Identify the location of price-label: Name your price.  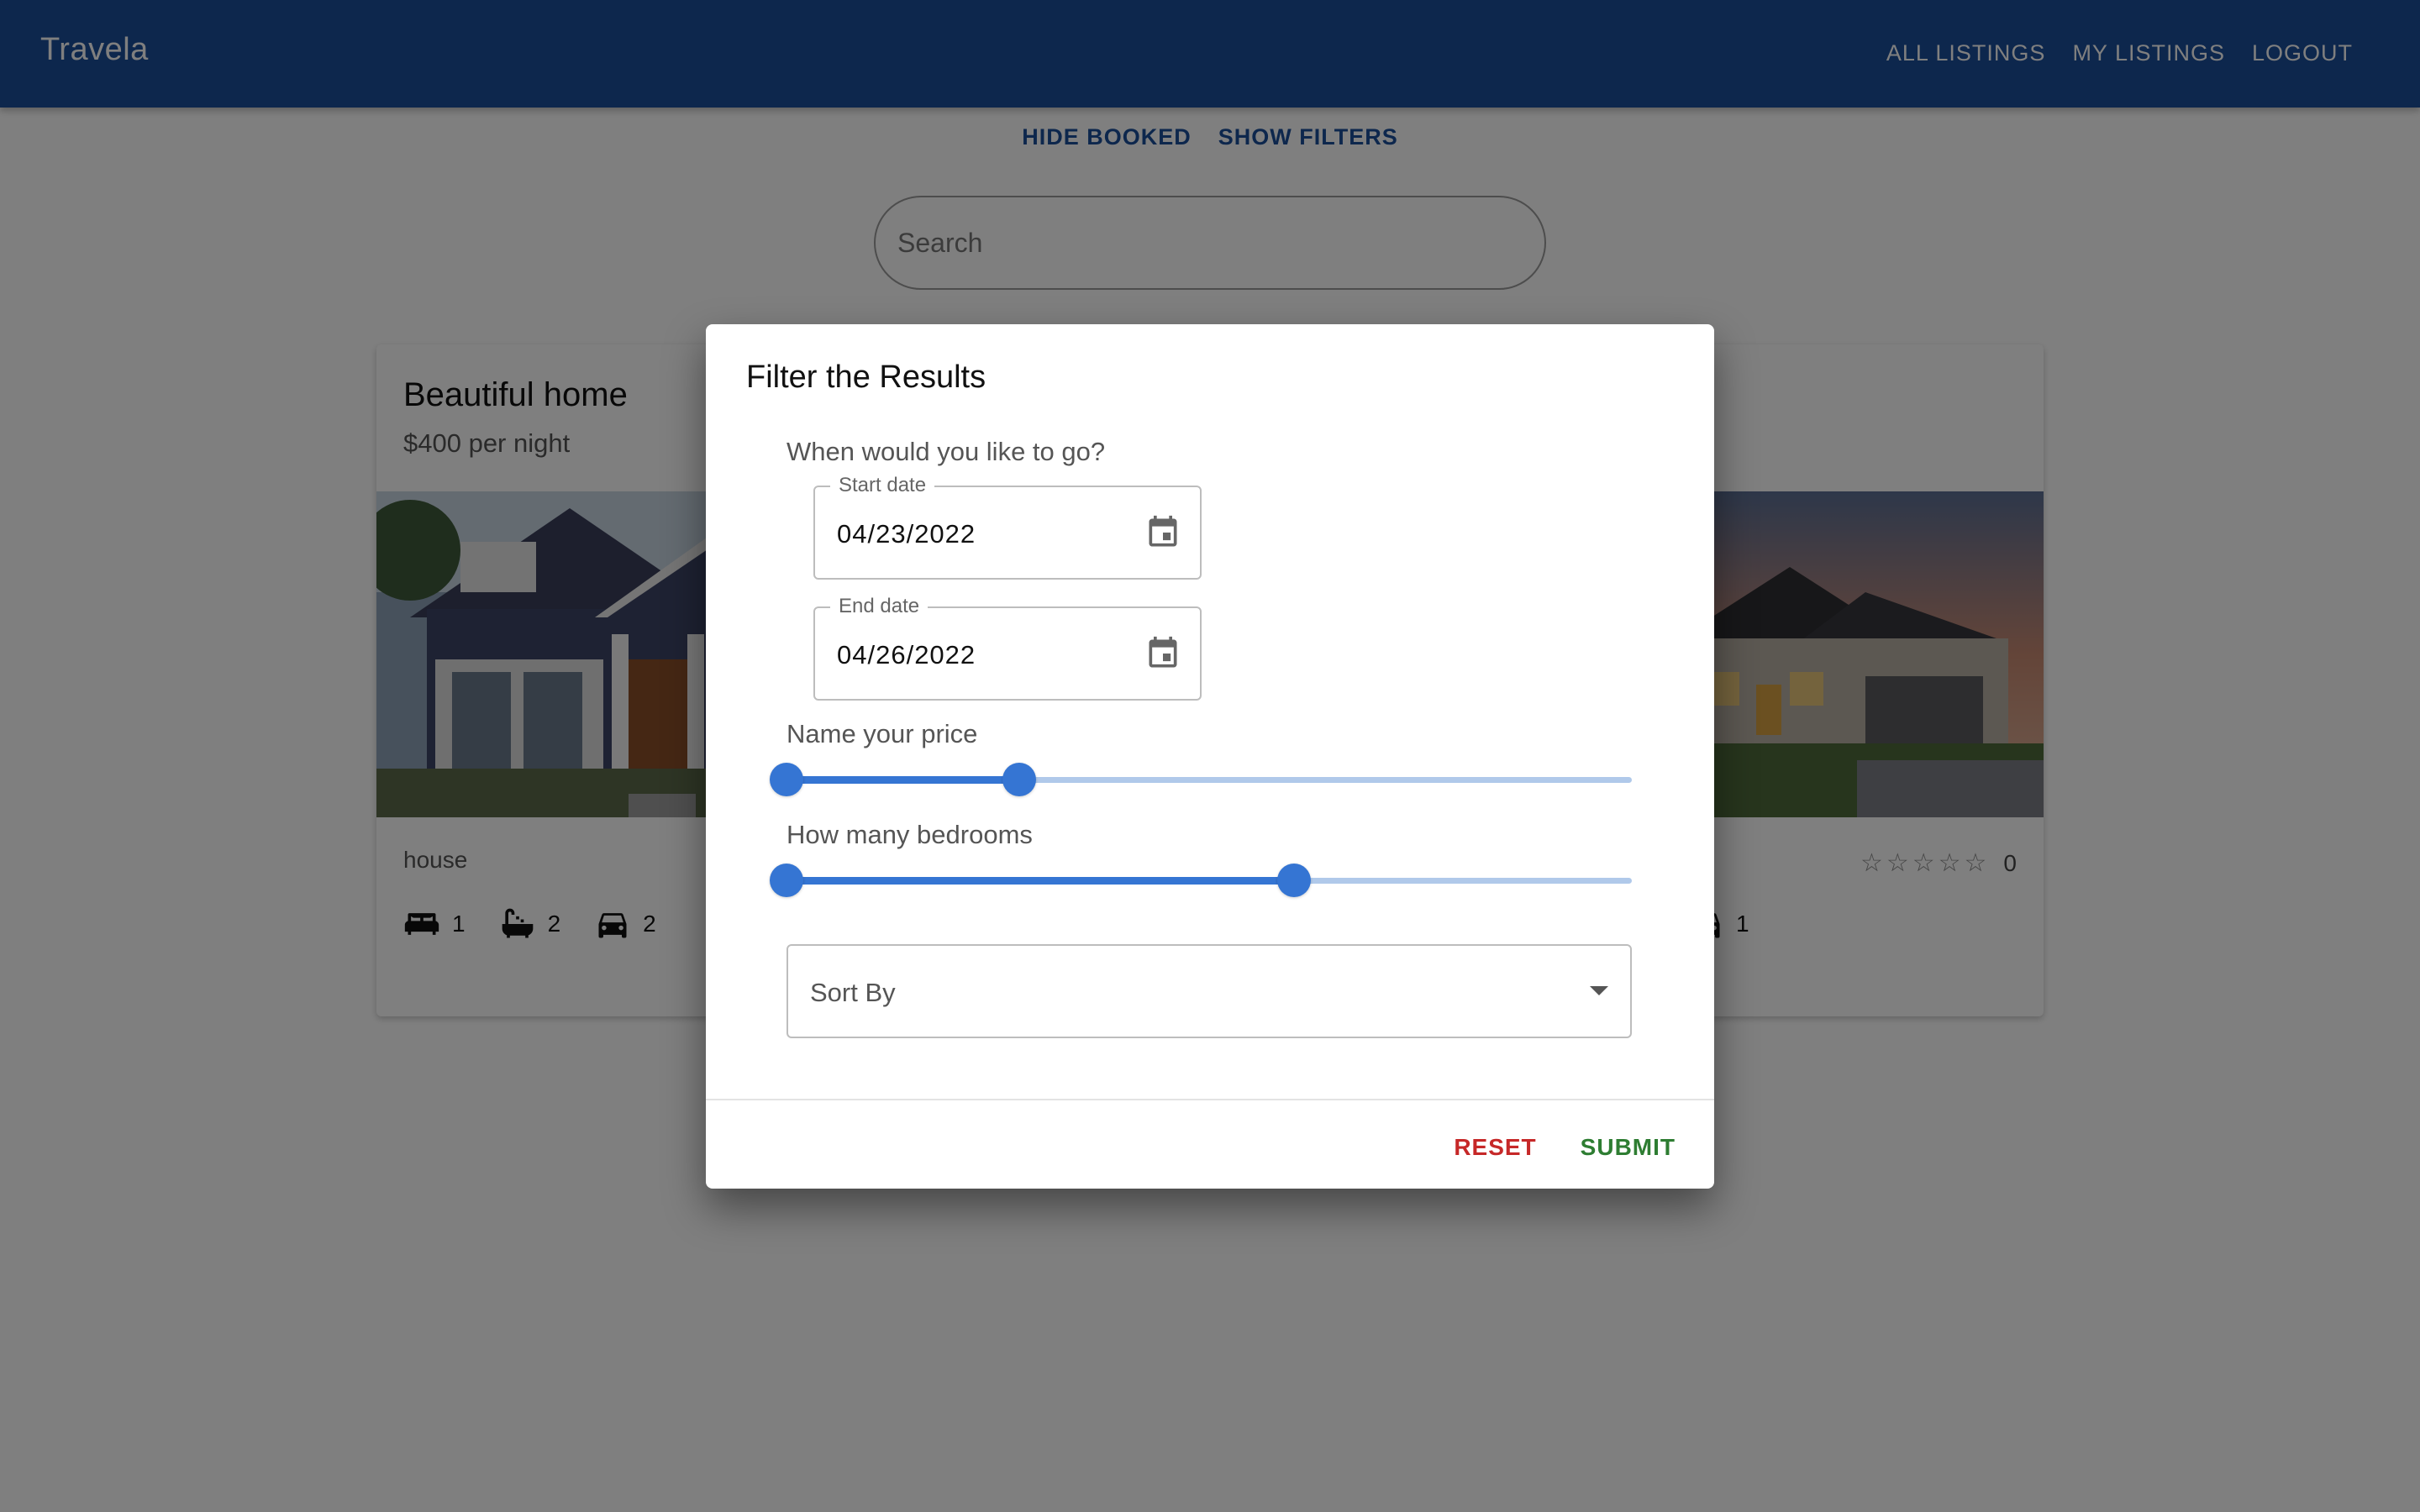
(882, 733).